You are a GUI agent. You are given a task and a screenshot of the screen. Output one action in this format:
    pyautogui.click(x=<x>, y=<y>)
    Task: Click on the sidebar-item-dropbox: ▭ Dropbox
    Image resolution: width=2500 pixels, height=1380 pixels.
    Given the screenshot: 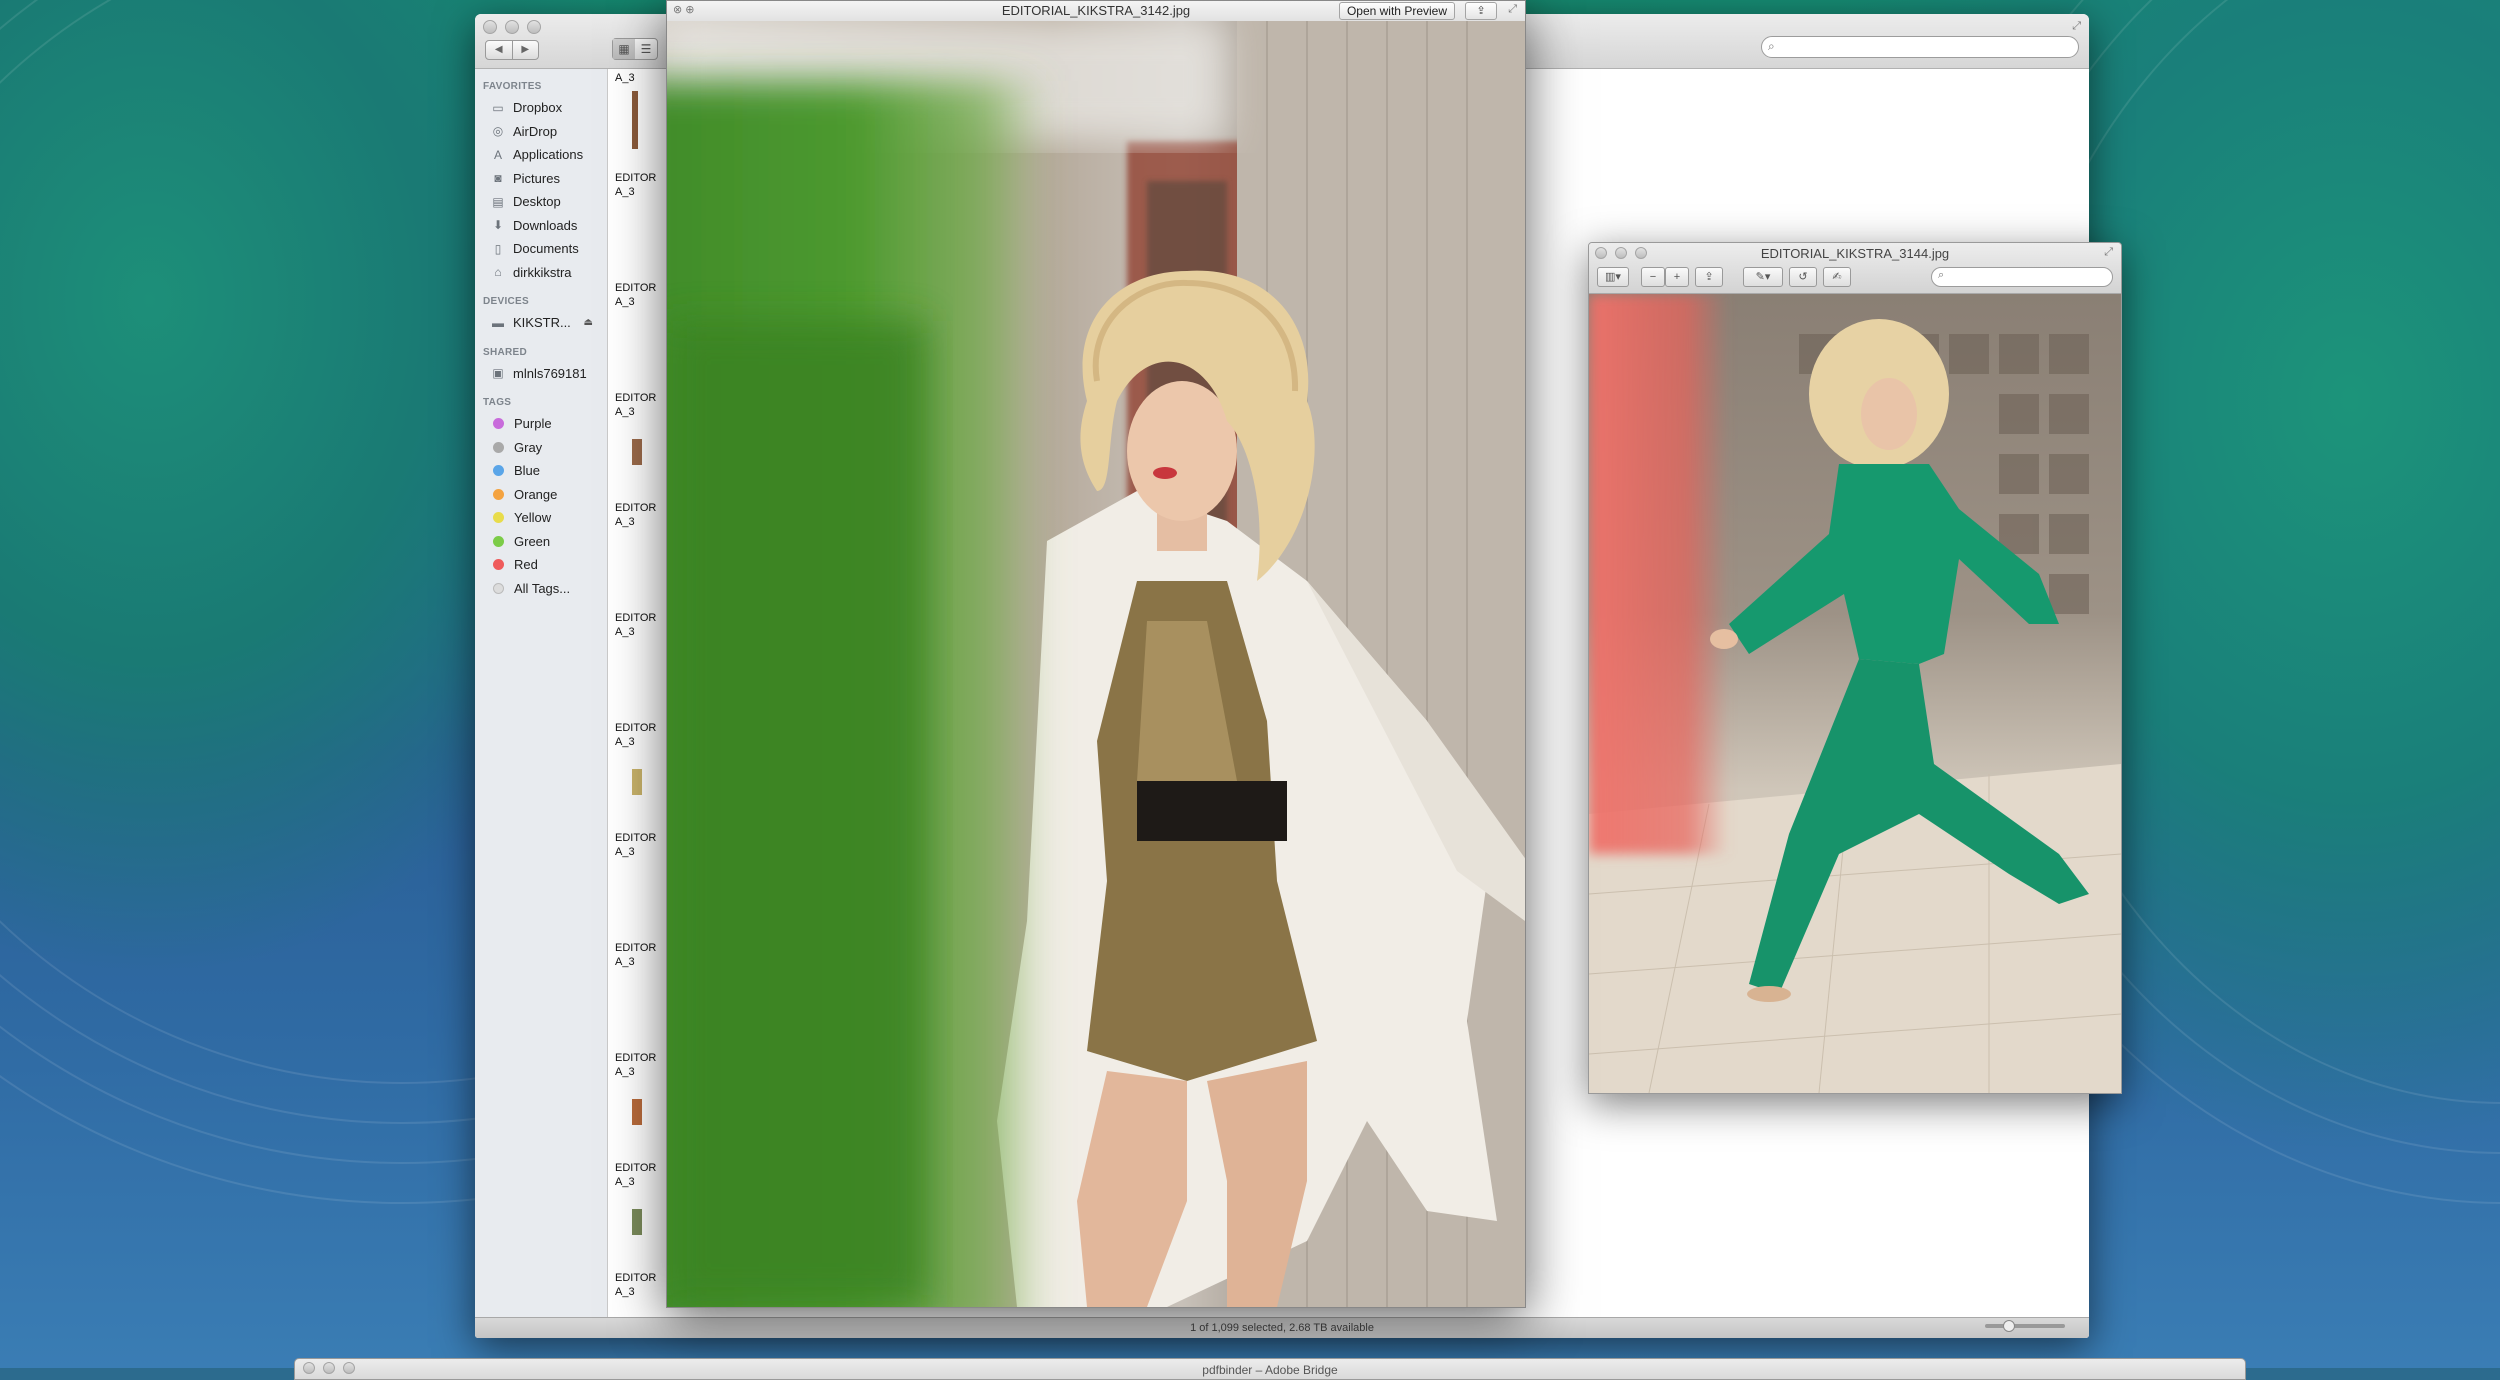 What is the action you would take?
    pyautogui.click(x=541, y=108)
    